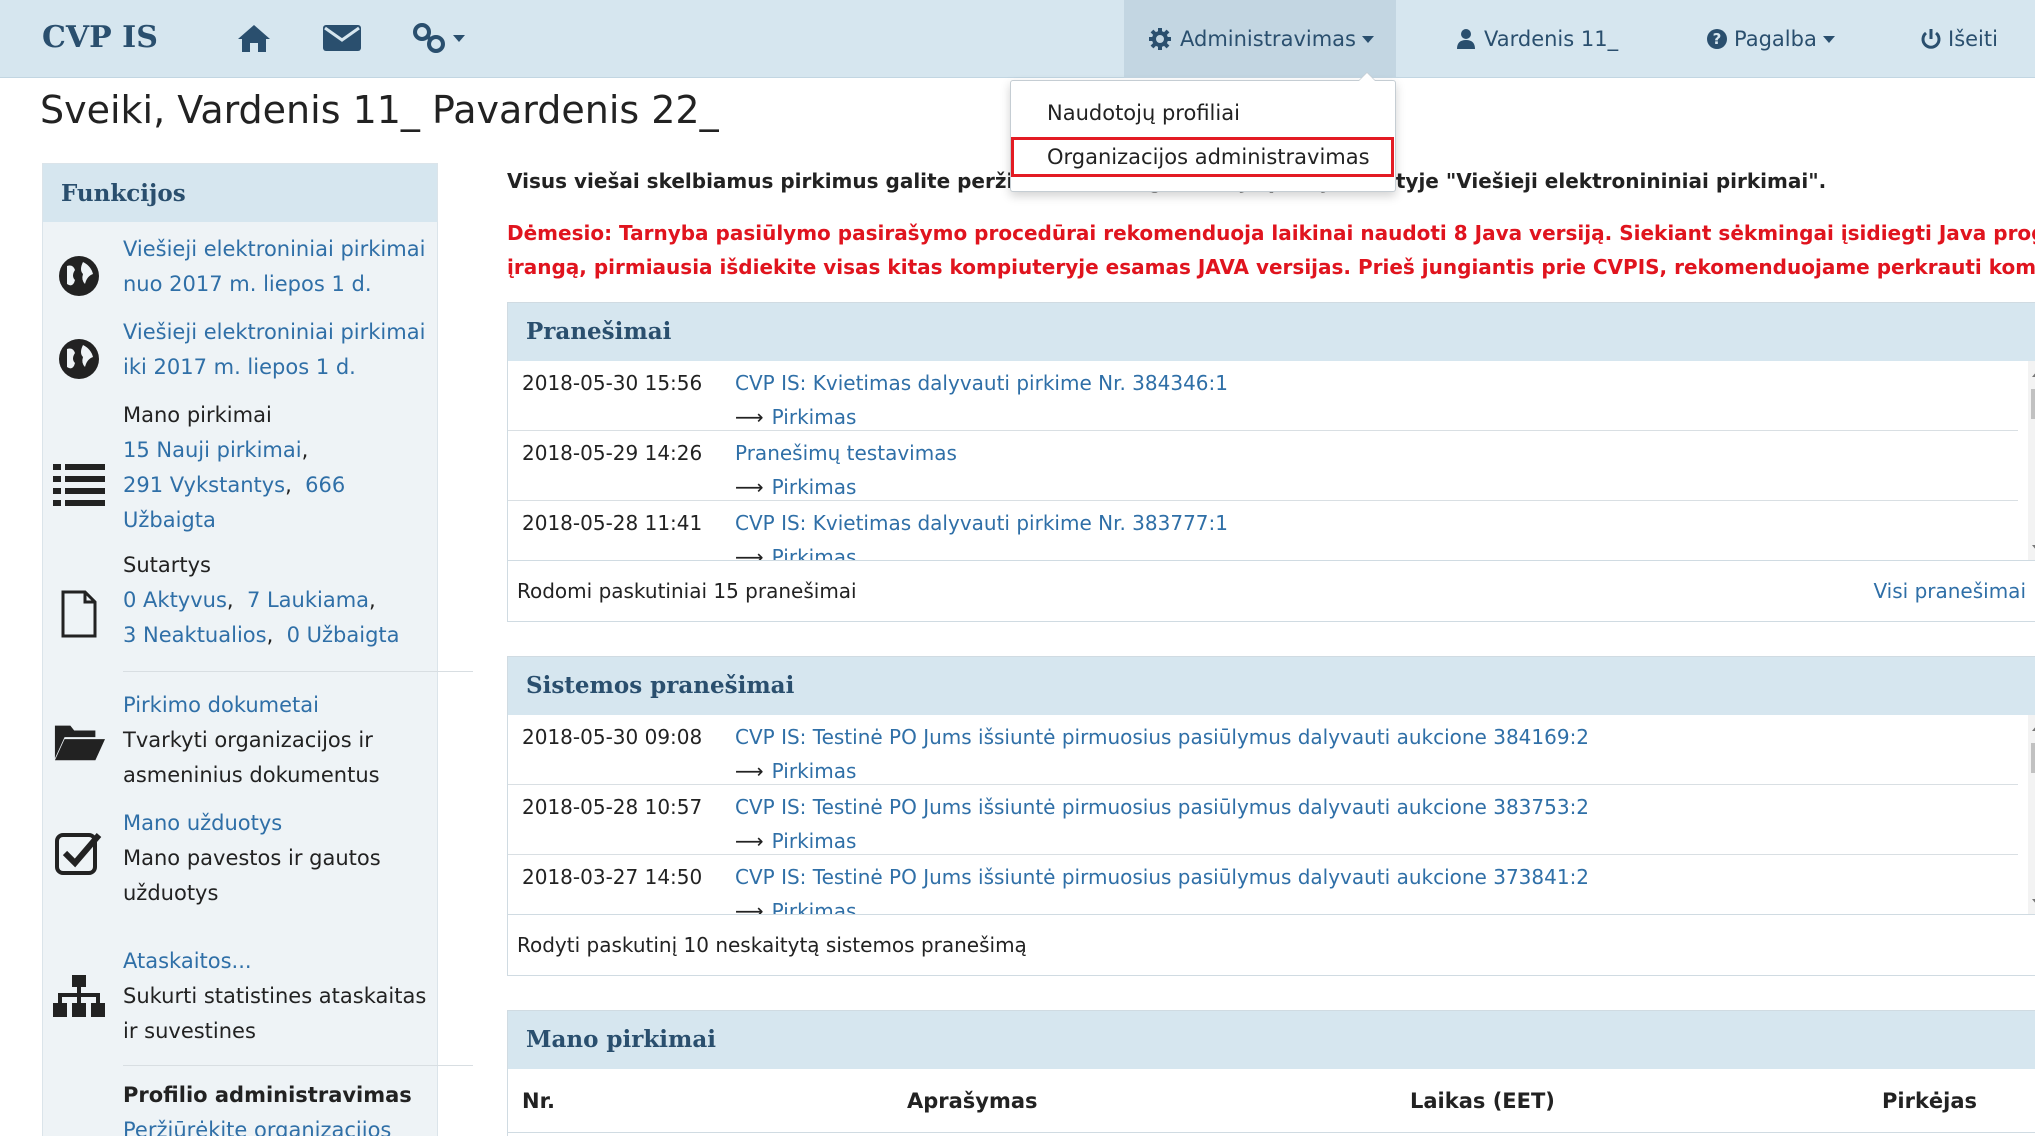 The height and width of the screenshot is (1136, 2035). Describe the element at coordinates (1775, 39) in the screenshot. I see `nav-help-label: Pagalba` at that location.